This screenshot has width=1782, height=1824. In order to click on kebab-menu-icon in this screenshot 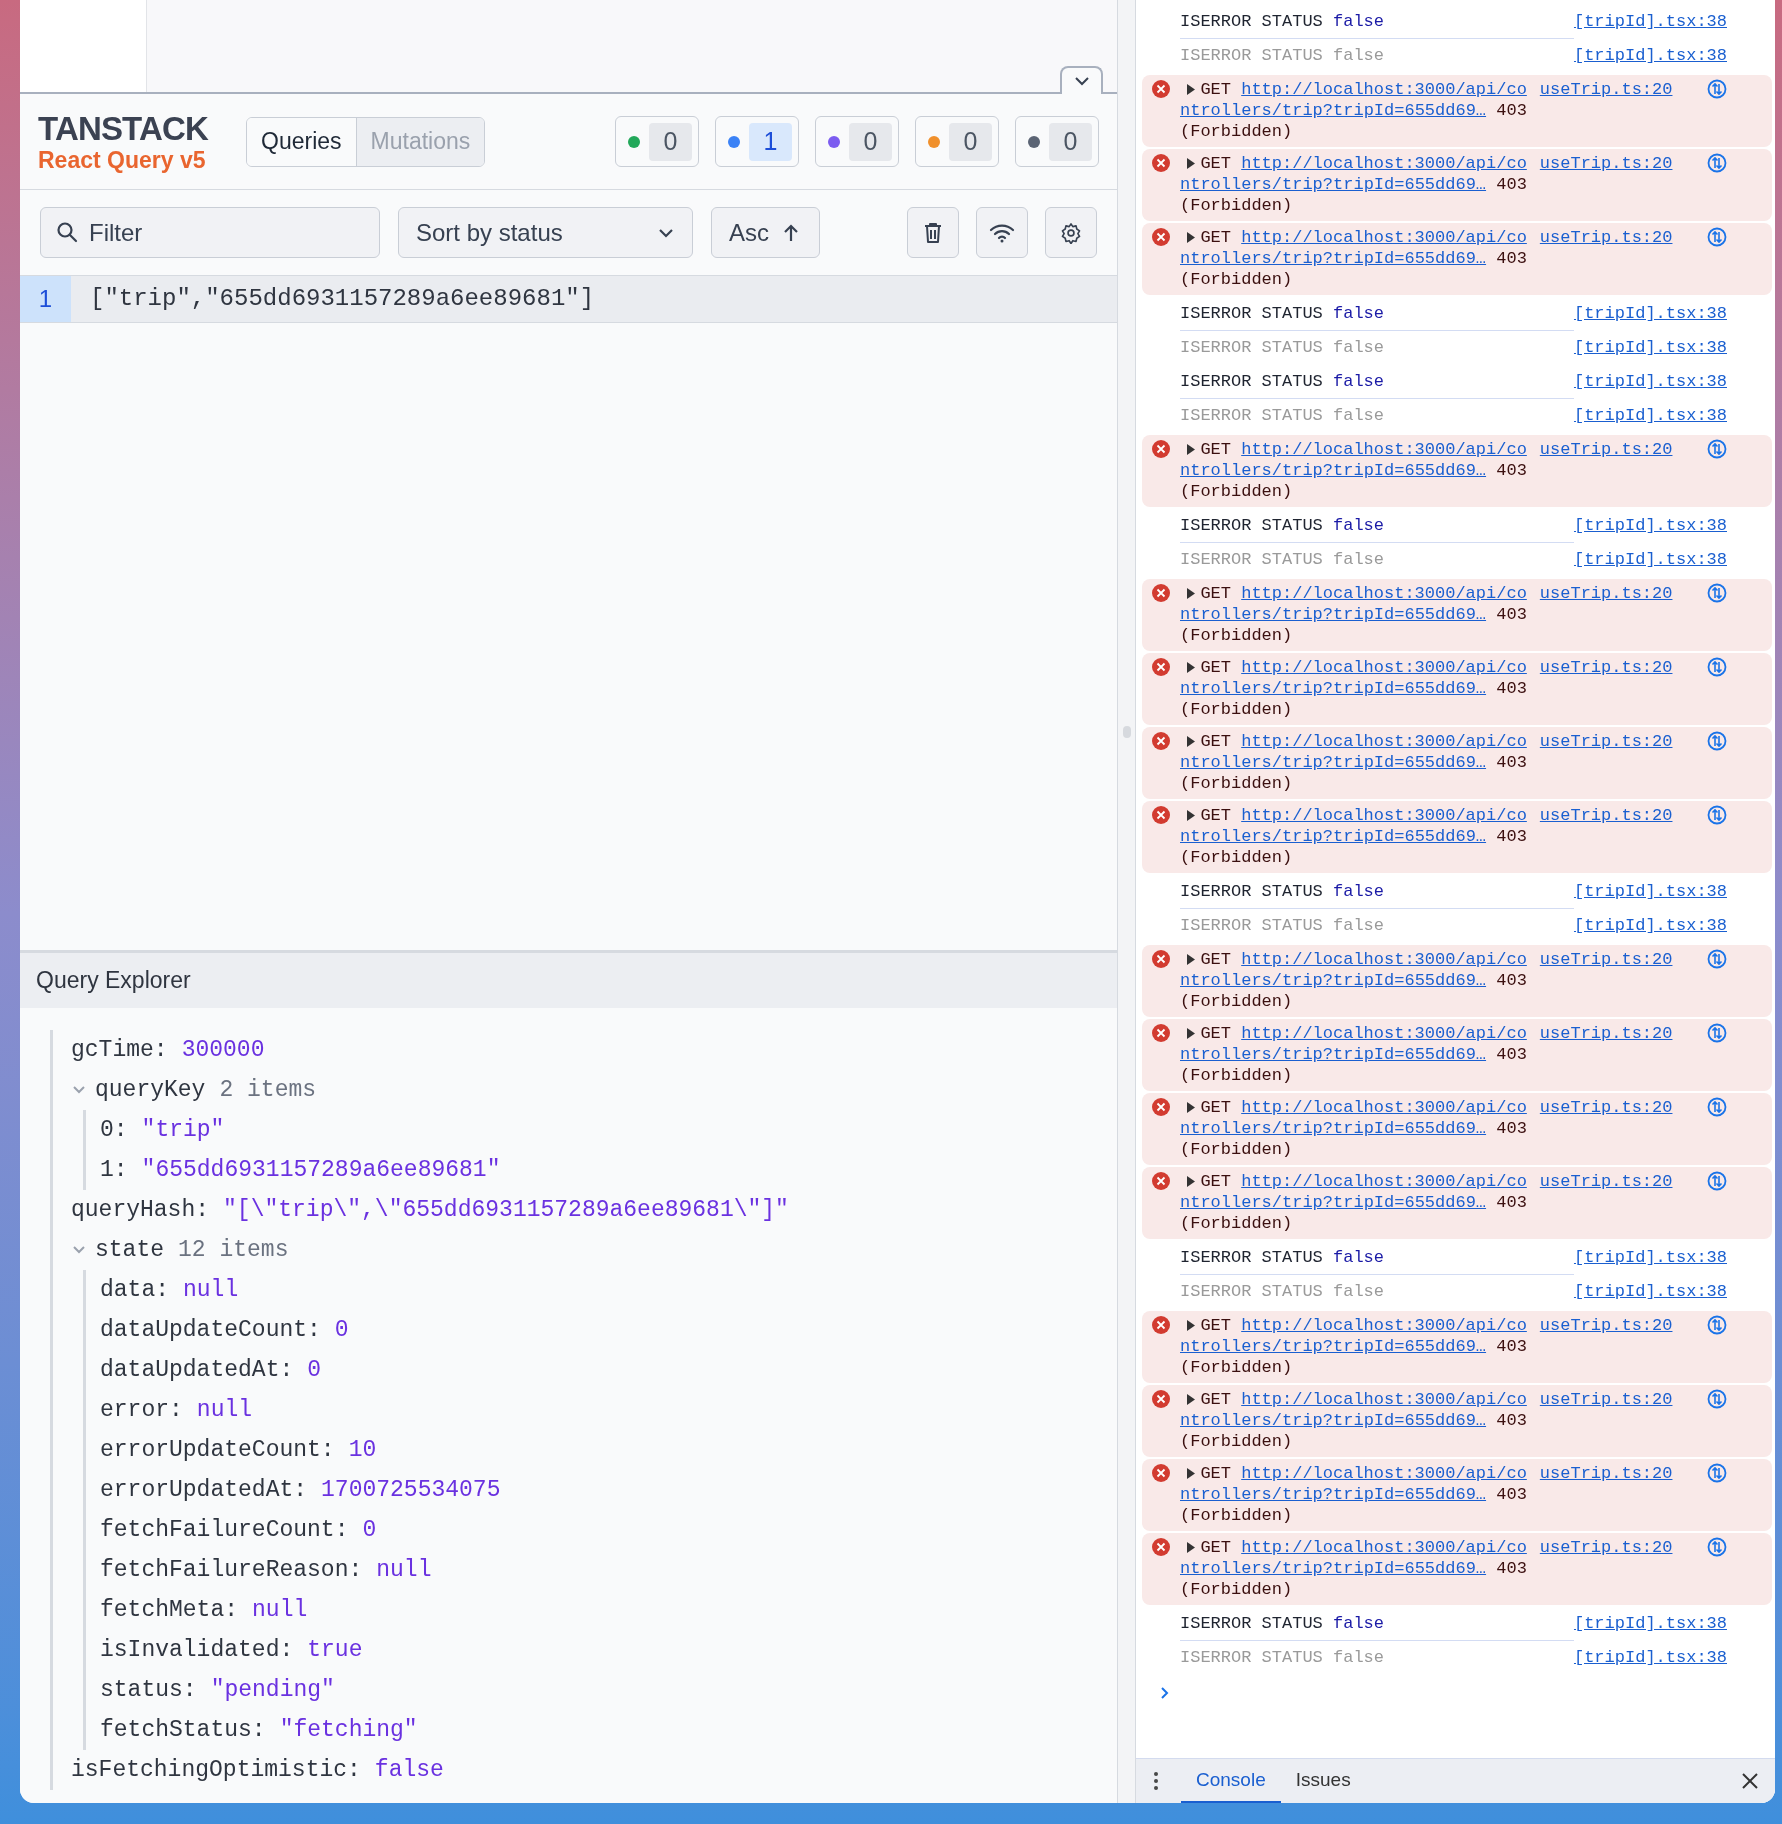, I will do `click(1156, 1781)`.